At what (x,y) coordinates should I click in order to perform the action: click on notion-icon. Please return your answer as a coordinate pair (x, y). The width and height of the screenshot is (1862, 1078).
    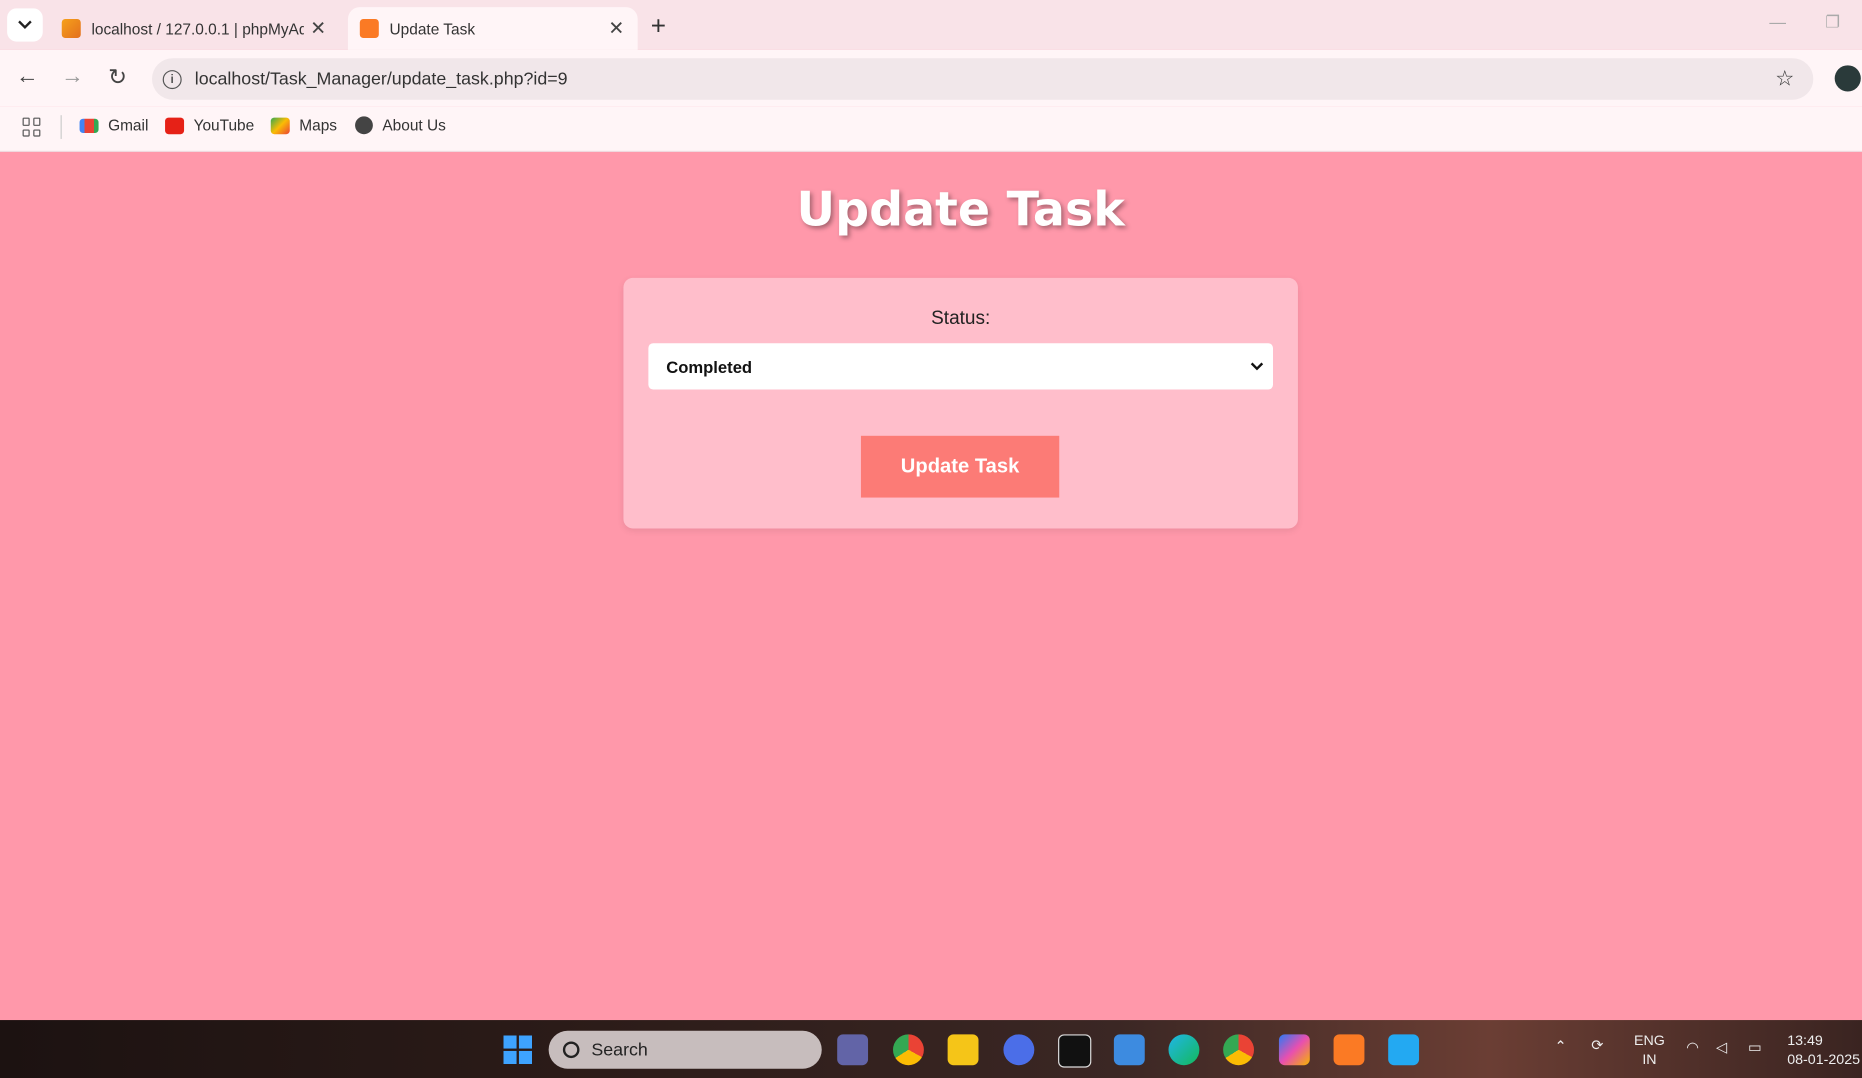
    Looking at the image, I should click on (1075, 1051).